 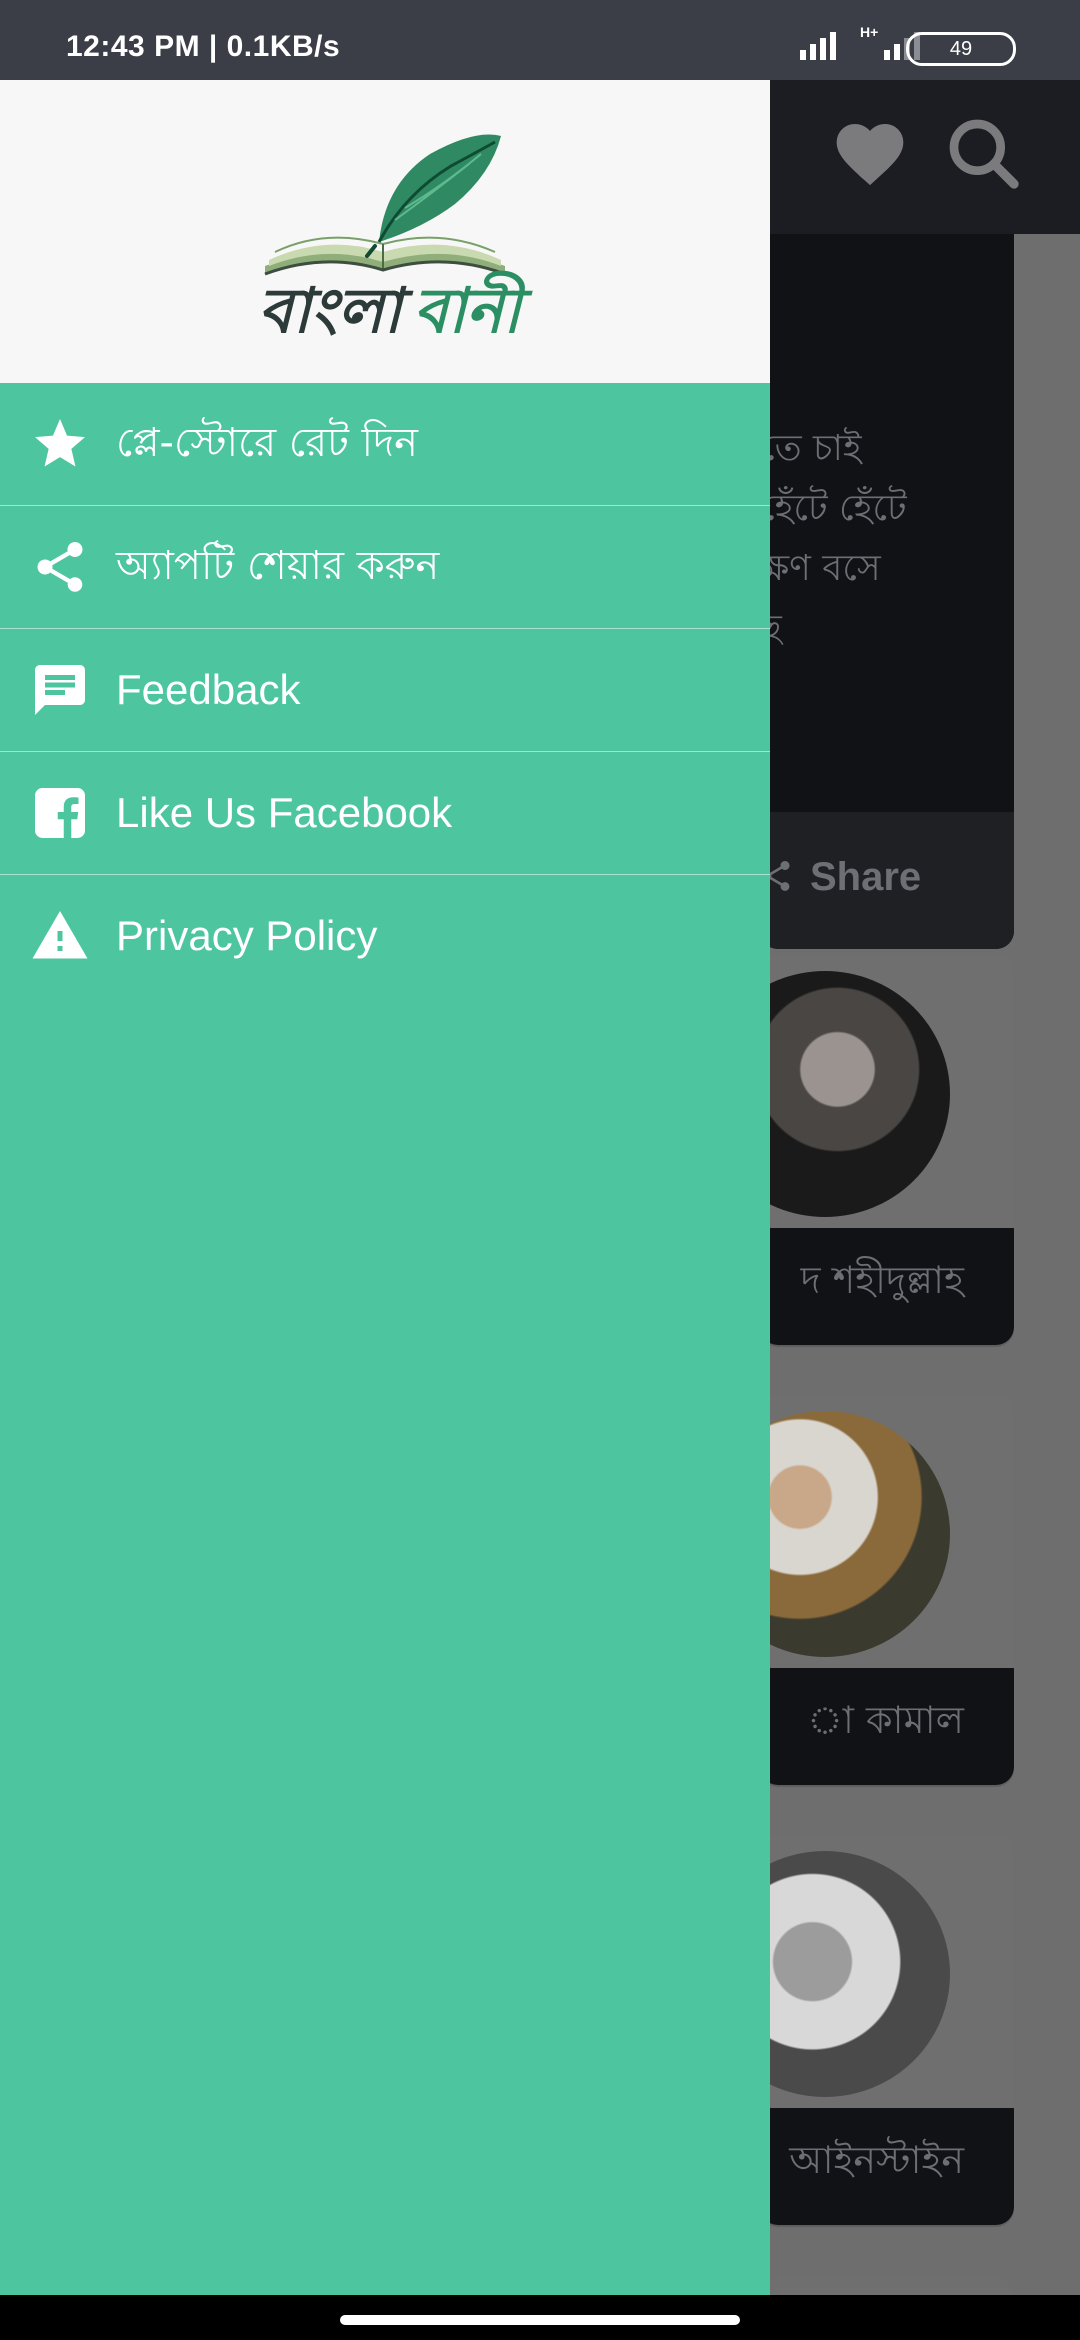 I want to click on author-card: া কামাল, so click(x=887, y=1590).